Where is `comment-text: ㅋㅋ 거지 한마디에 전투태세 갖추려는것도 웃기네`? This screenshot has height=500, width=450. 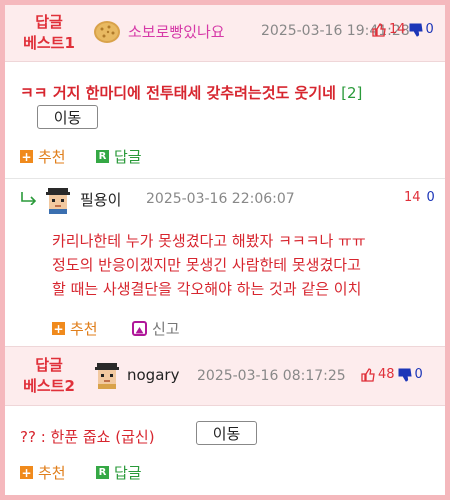 comment-text: ㅋㅋ 거지 한마디에 전투태세 갖추려는것도 웃기네 is located at coordinates (178, 93).